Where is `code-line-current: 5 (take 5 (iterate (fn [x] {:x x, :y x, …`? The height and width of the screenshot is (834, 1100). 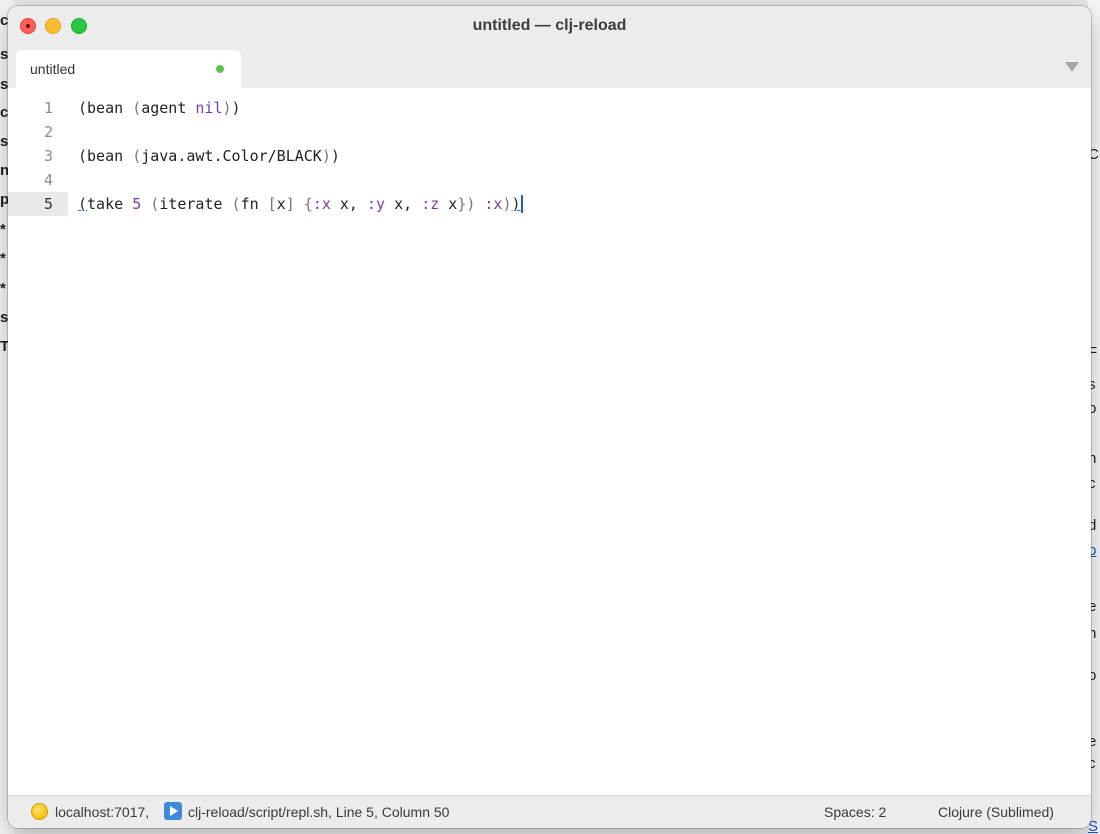
code-line-current: 5 (take 5 (iterate (fn [x] {:x x, :y x, … is located at coordinates (549, 204).